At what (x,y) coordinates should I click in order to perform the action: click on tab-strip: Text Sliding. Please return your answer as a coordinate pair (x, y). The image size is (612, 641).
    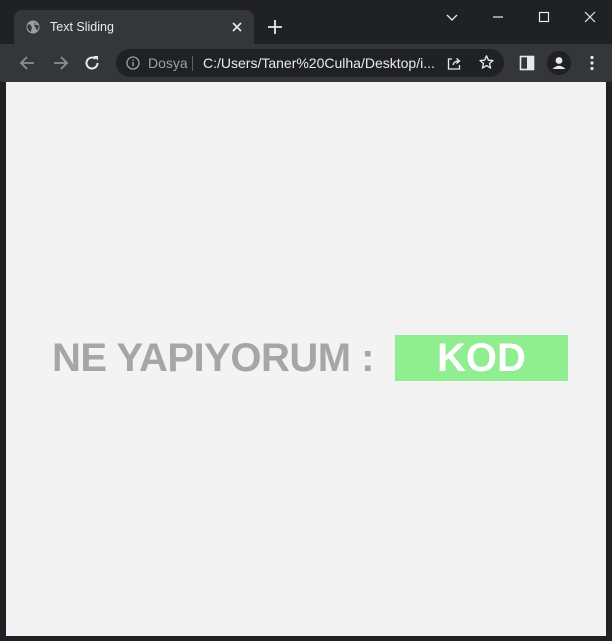
    Looking at the image, I should click on (306, 22).